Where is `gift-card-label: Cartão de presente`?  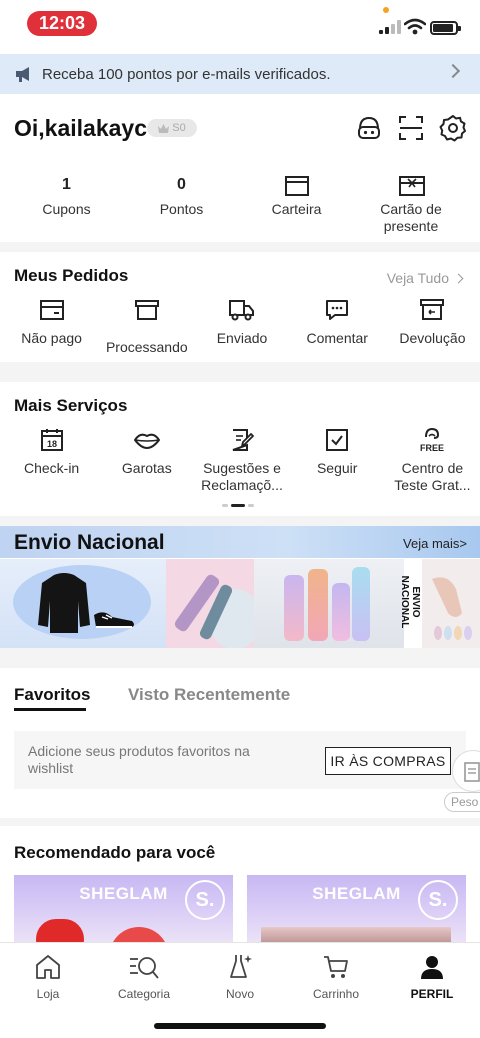 gift-card-label: Cartão de presente is located at coordinates (411, 217).